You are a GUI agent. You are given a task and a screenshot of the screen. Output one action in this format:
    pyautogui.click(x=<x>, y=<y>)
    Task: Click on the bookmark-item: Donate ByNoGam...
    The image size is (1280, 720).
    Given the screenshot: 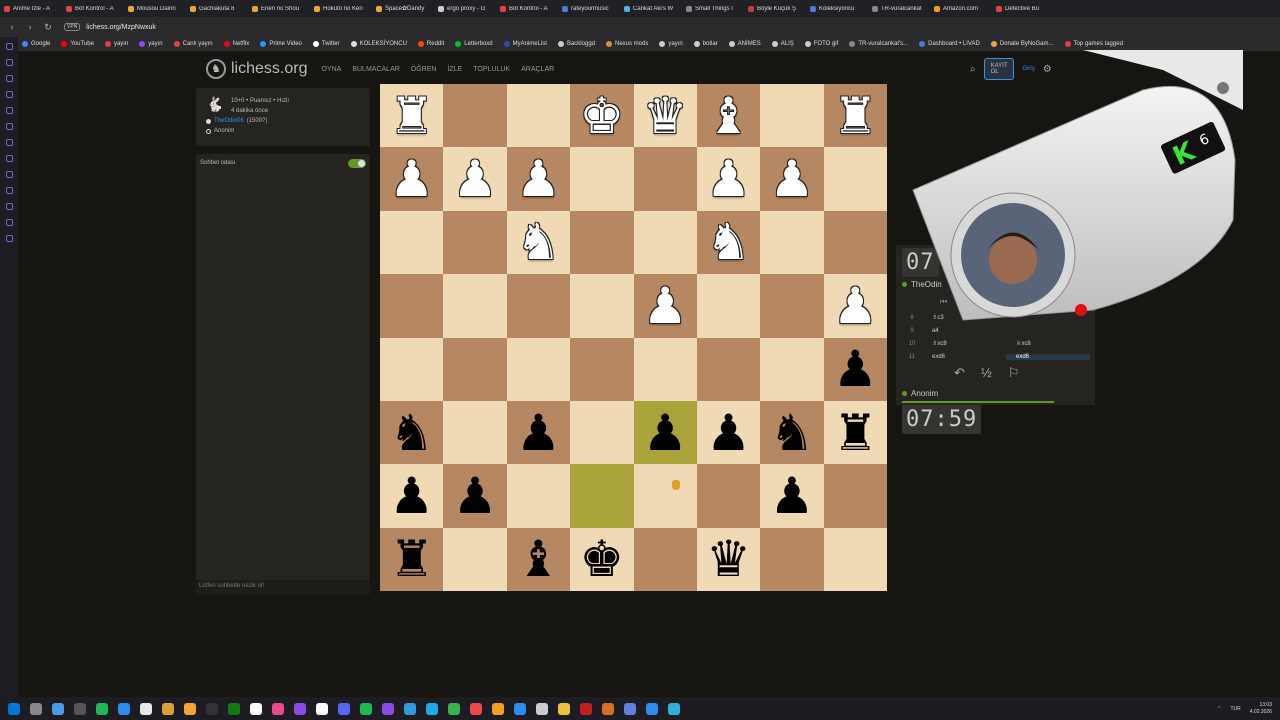 What is the action you would take?
    pyautogui.click(x=1022, y=44)
    